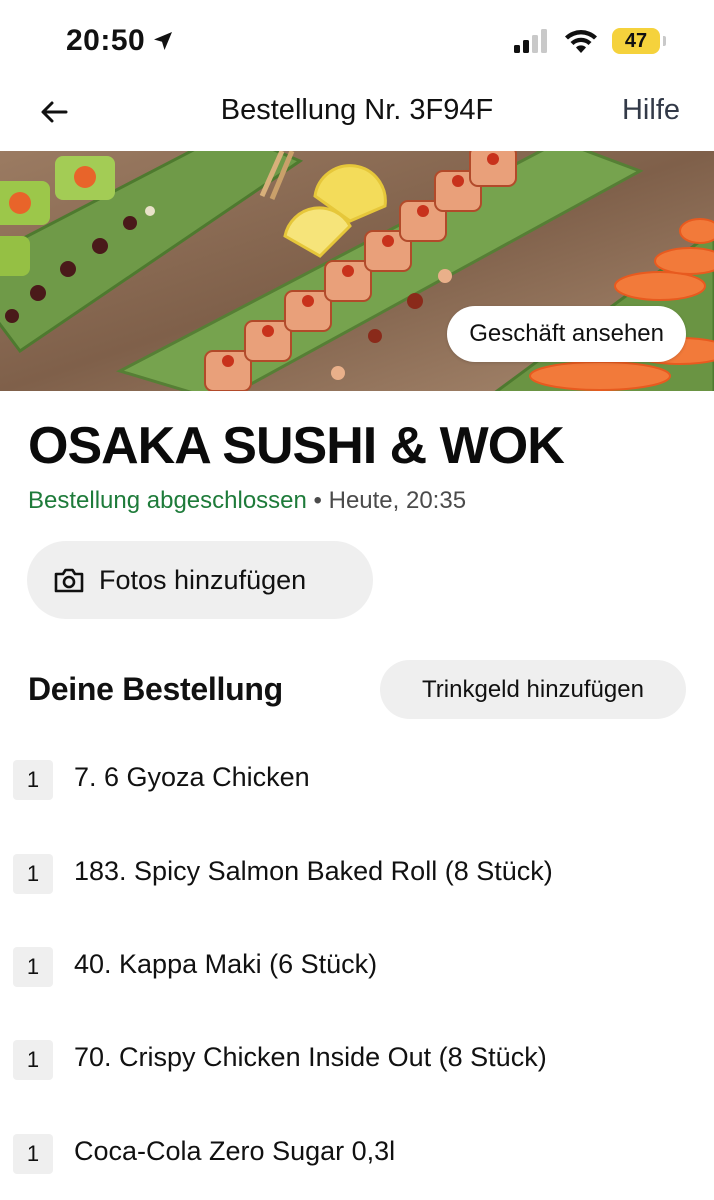  Describe the element at coordinates (651, 110) in the screenshot. I see `help-link: Hilfe` at that location.